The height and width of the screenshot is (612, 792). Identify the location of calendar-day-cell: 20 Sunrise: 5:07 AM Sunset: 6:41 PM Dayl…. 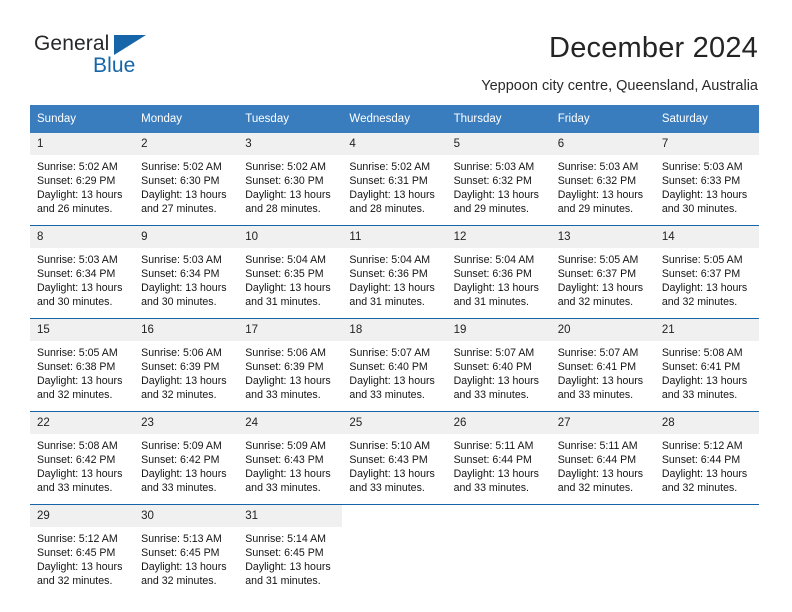
(602, 365).